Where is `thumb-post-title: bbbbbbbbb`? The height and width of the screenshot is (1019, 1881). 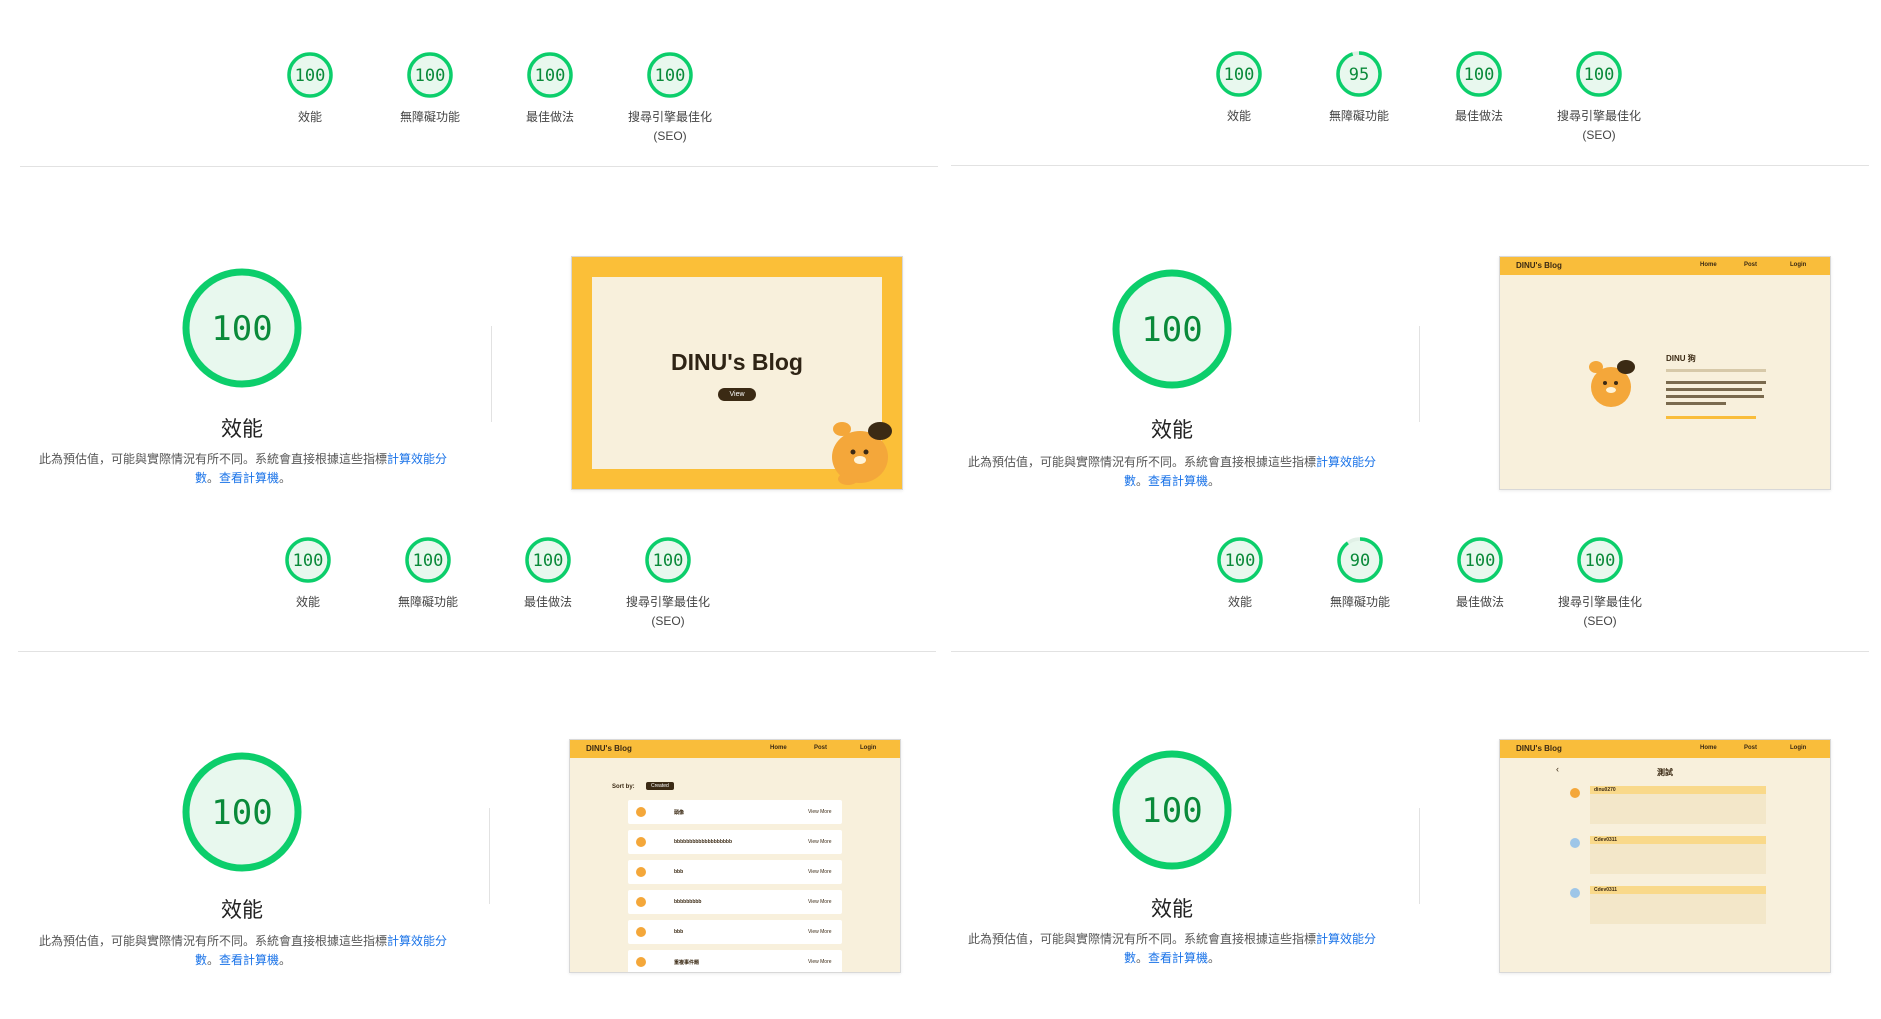
thumb-post-title: bbbbbbbbb is located at coordinates (688, 902).